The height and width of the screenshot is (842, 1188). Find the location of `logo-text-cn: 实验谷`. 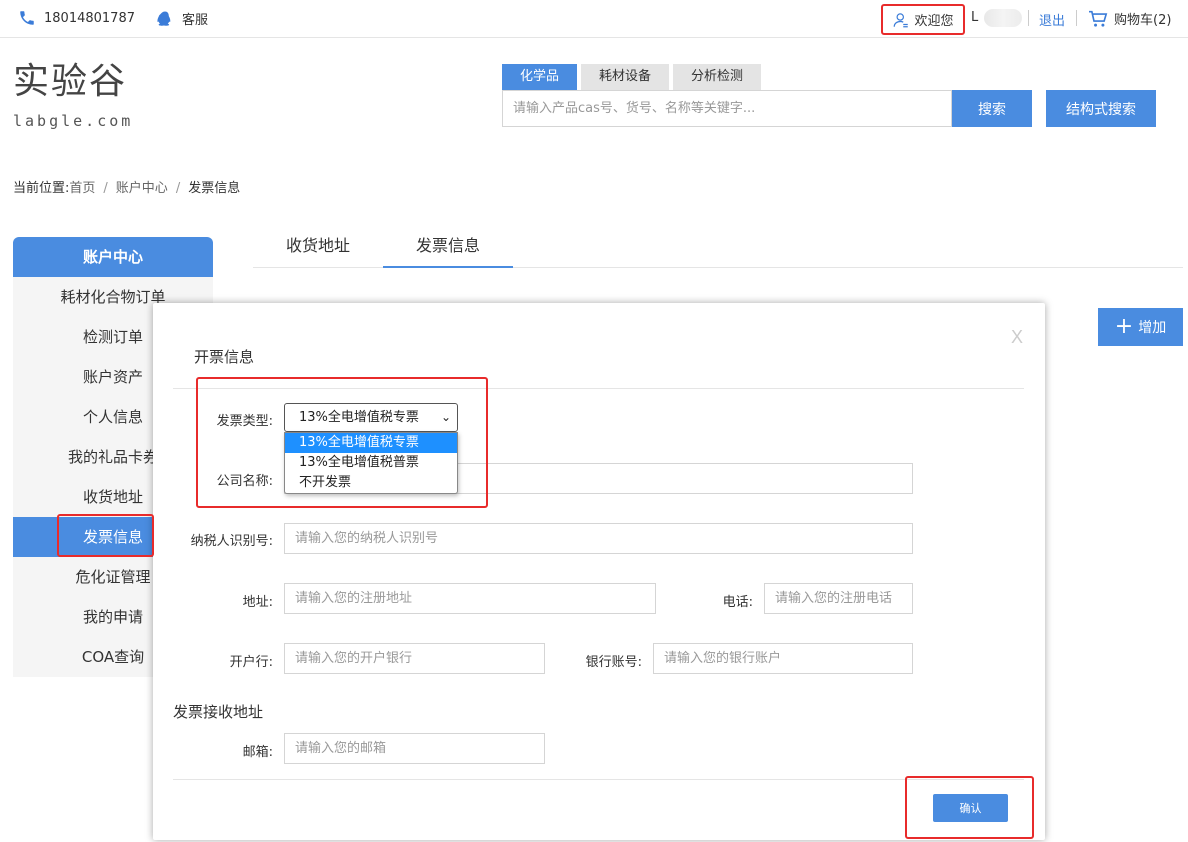

logo-text-cn: 实验谷 is located at coordinates (70, 81).